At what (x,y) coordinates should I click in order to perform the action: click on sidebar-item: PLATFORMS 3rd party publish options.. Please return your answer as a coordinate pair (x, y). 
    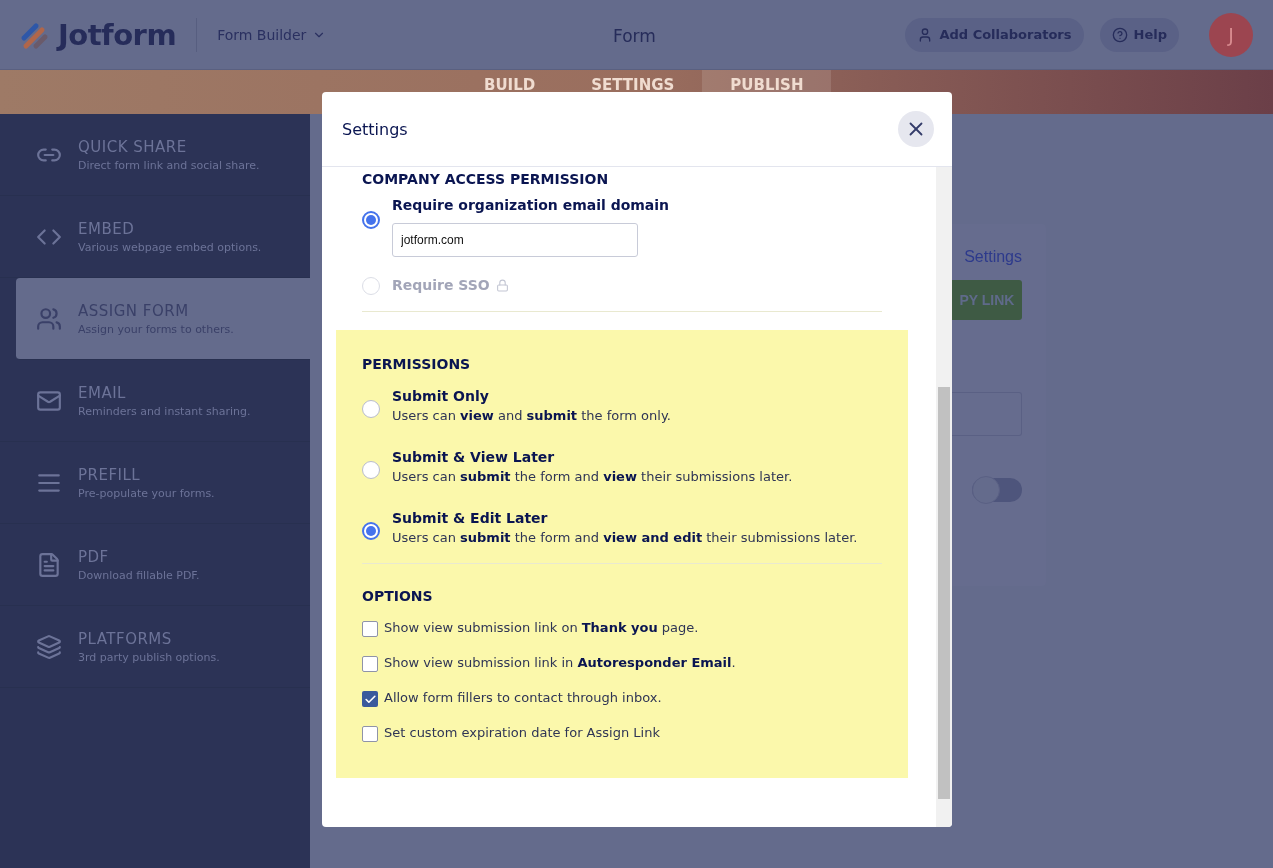
    Looking at the image, I should click on (155, 647).